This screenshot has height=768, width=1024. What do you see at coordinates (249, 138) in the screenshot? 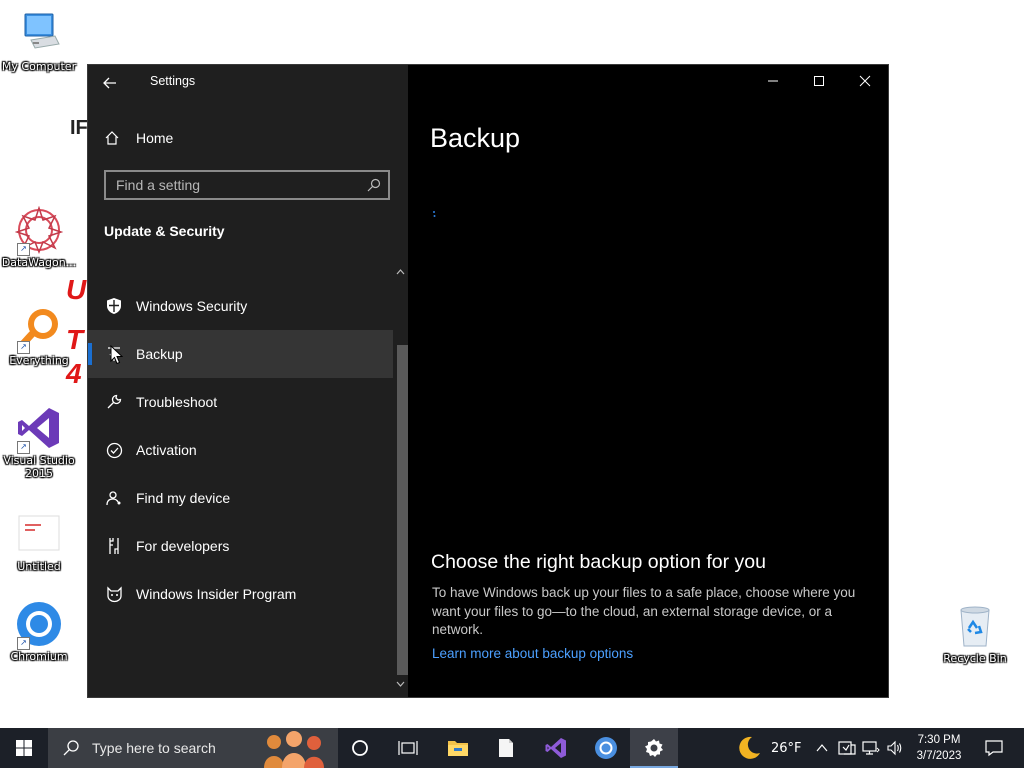
I see `nav-home: Home` at bounding box center [249, 138].